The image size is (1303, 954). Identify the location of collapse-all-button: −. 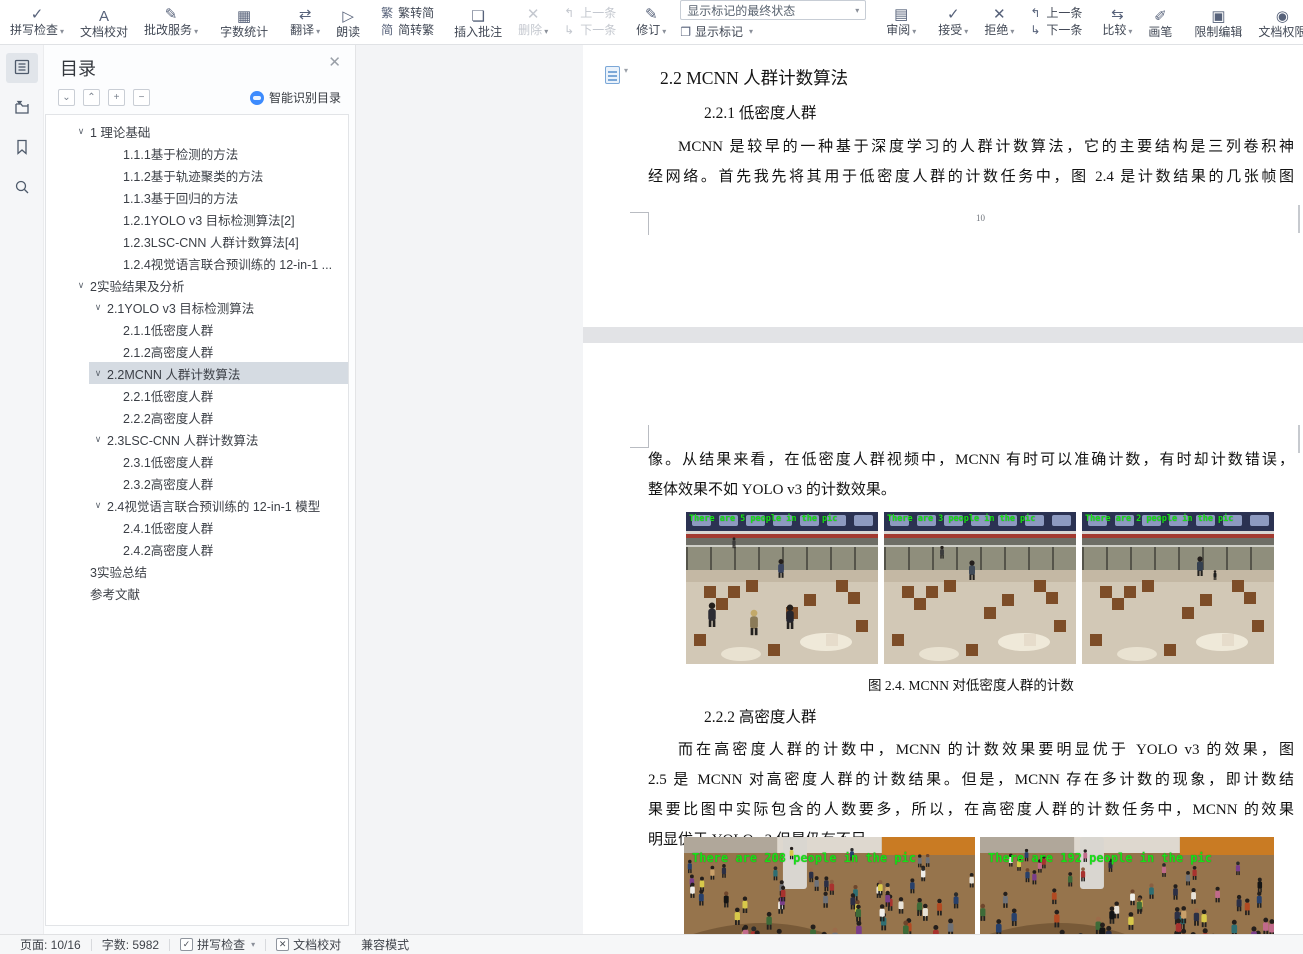
(141, 97).